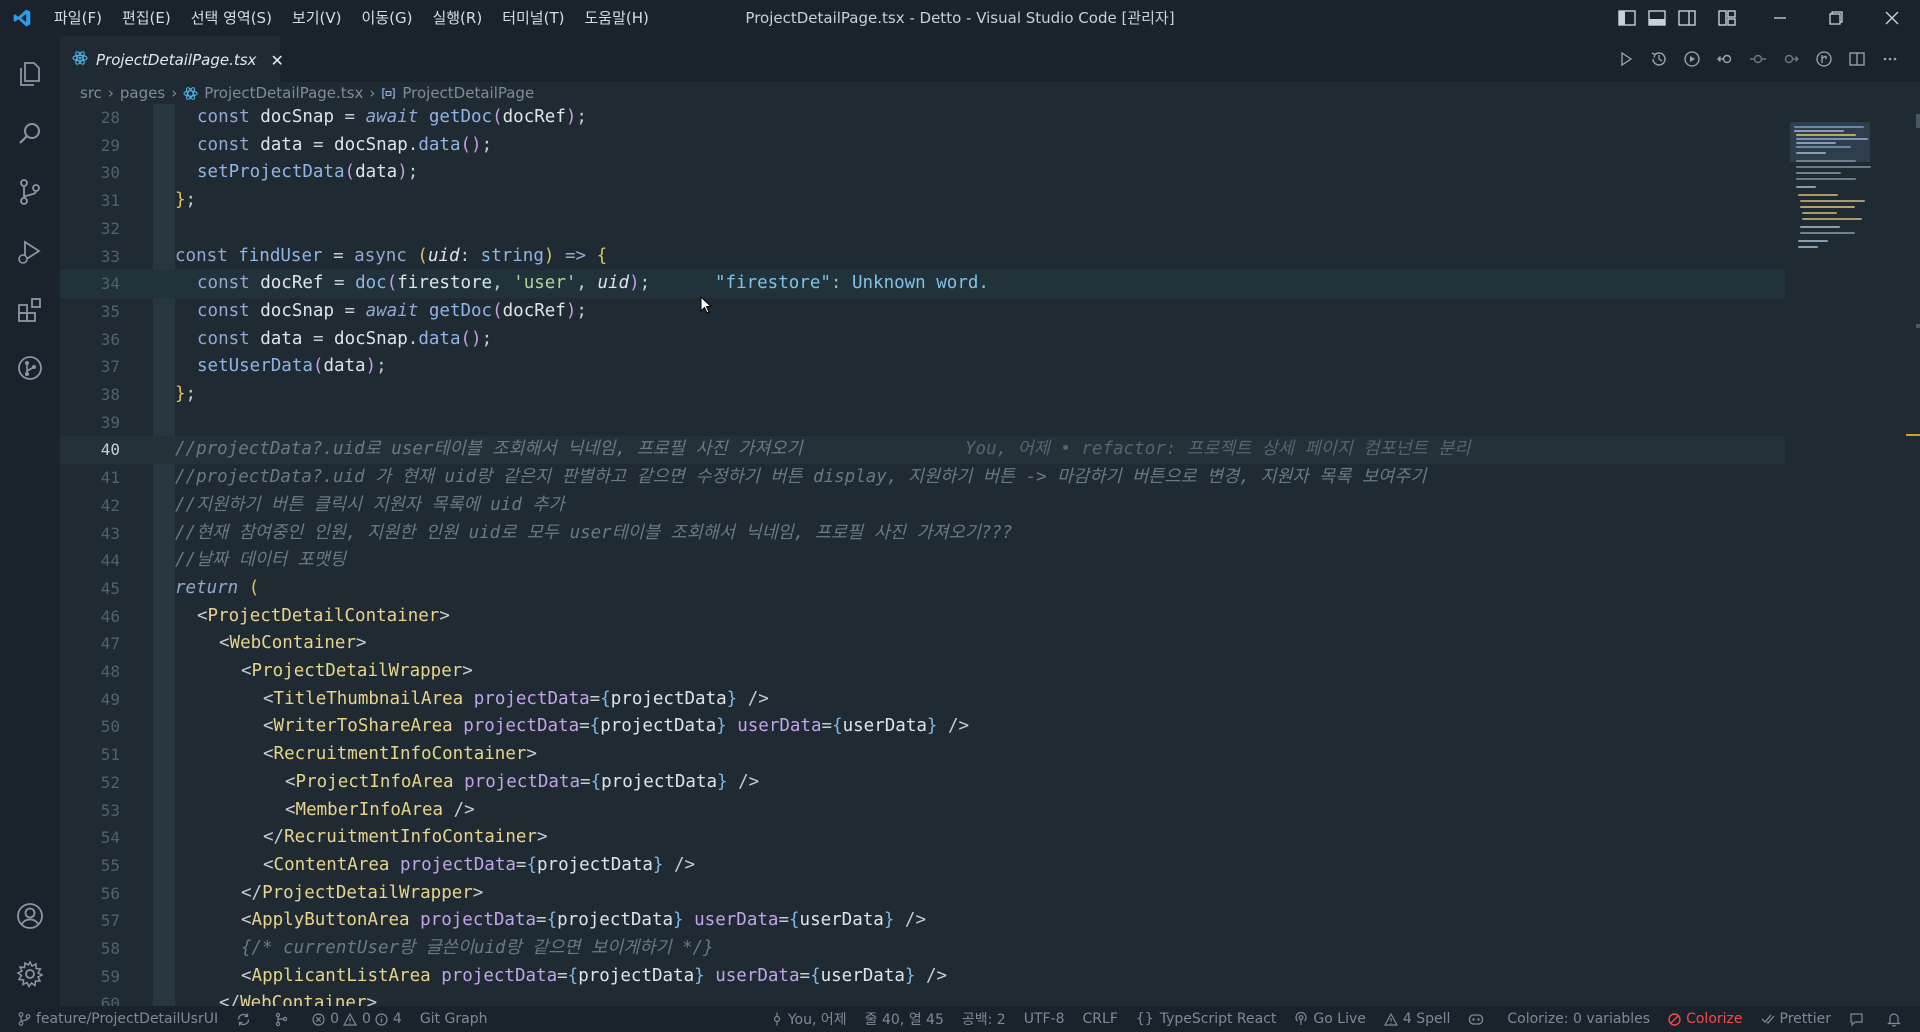 The image size is (1920, 1032). What do you see at coordinates (922, 561) in the screenshot?
I see `code-line: 44//날짜 데이터 포맷팅` at bounding box center [922, 561].